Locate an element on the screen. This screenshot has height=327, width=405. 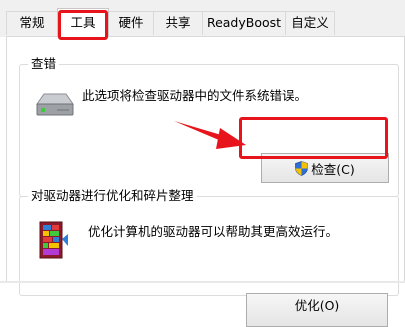
shield-icon is located at coordinates (302, 168).